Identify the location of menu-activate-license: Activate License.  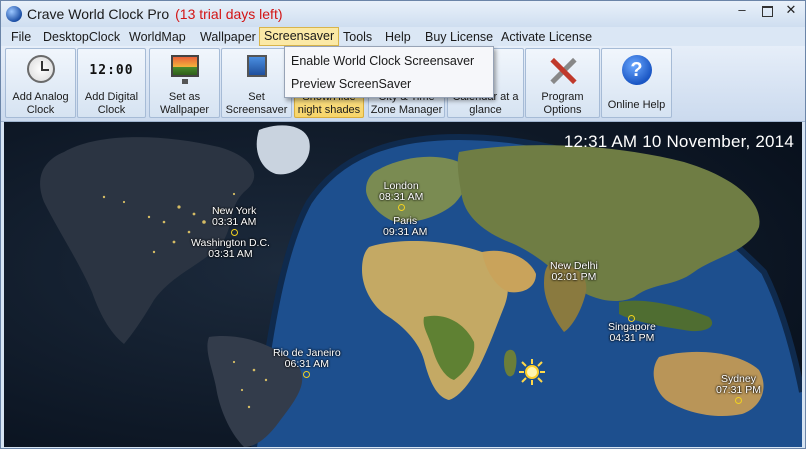
(546, 37).